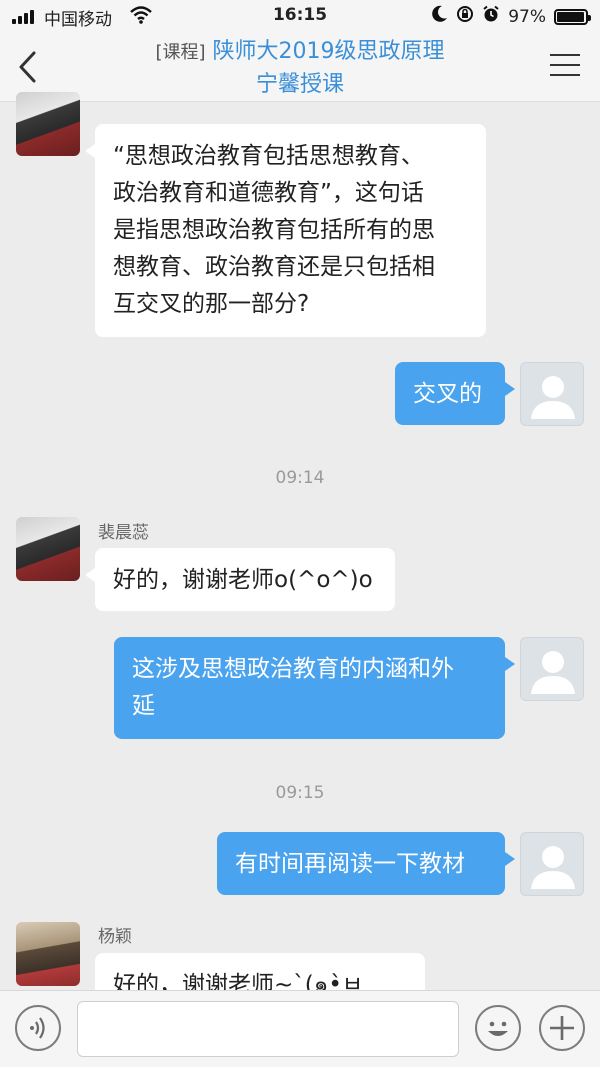  I want to click on course-tag: [课程], so click(180, 52).